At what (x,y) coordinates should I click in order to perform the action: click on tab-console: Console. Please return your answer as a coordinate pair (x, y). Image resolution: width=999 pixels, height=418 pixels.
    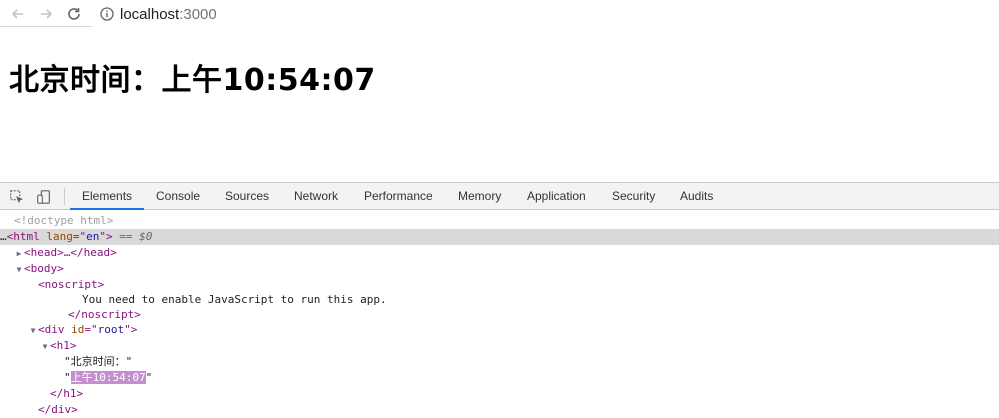
    Looking at the image, I should click on (178, 196).